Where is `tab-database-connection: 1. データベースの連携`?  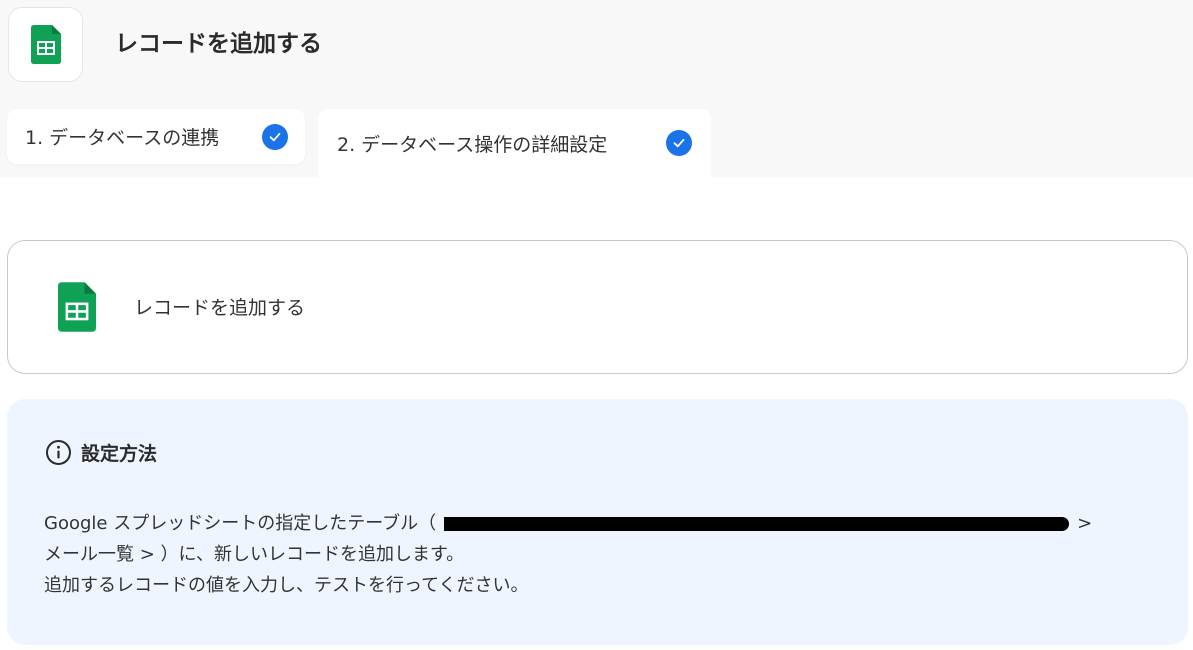
tab-database-connection: 1. データベースの連携 is located at coordinates (156, 136).